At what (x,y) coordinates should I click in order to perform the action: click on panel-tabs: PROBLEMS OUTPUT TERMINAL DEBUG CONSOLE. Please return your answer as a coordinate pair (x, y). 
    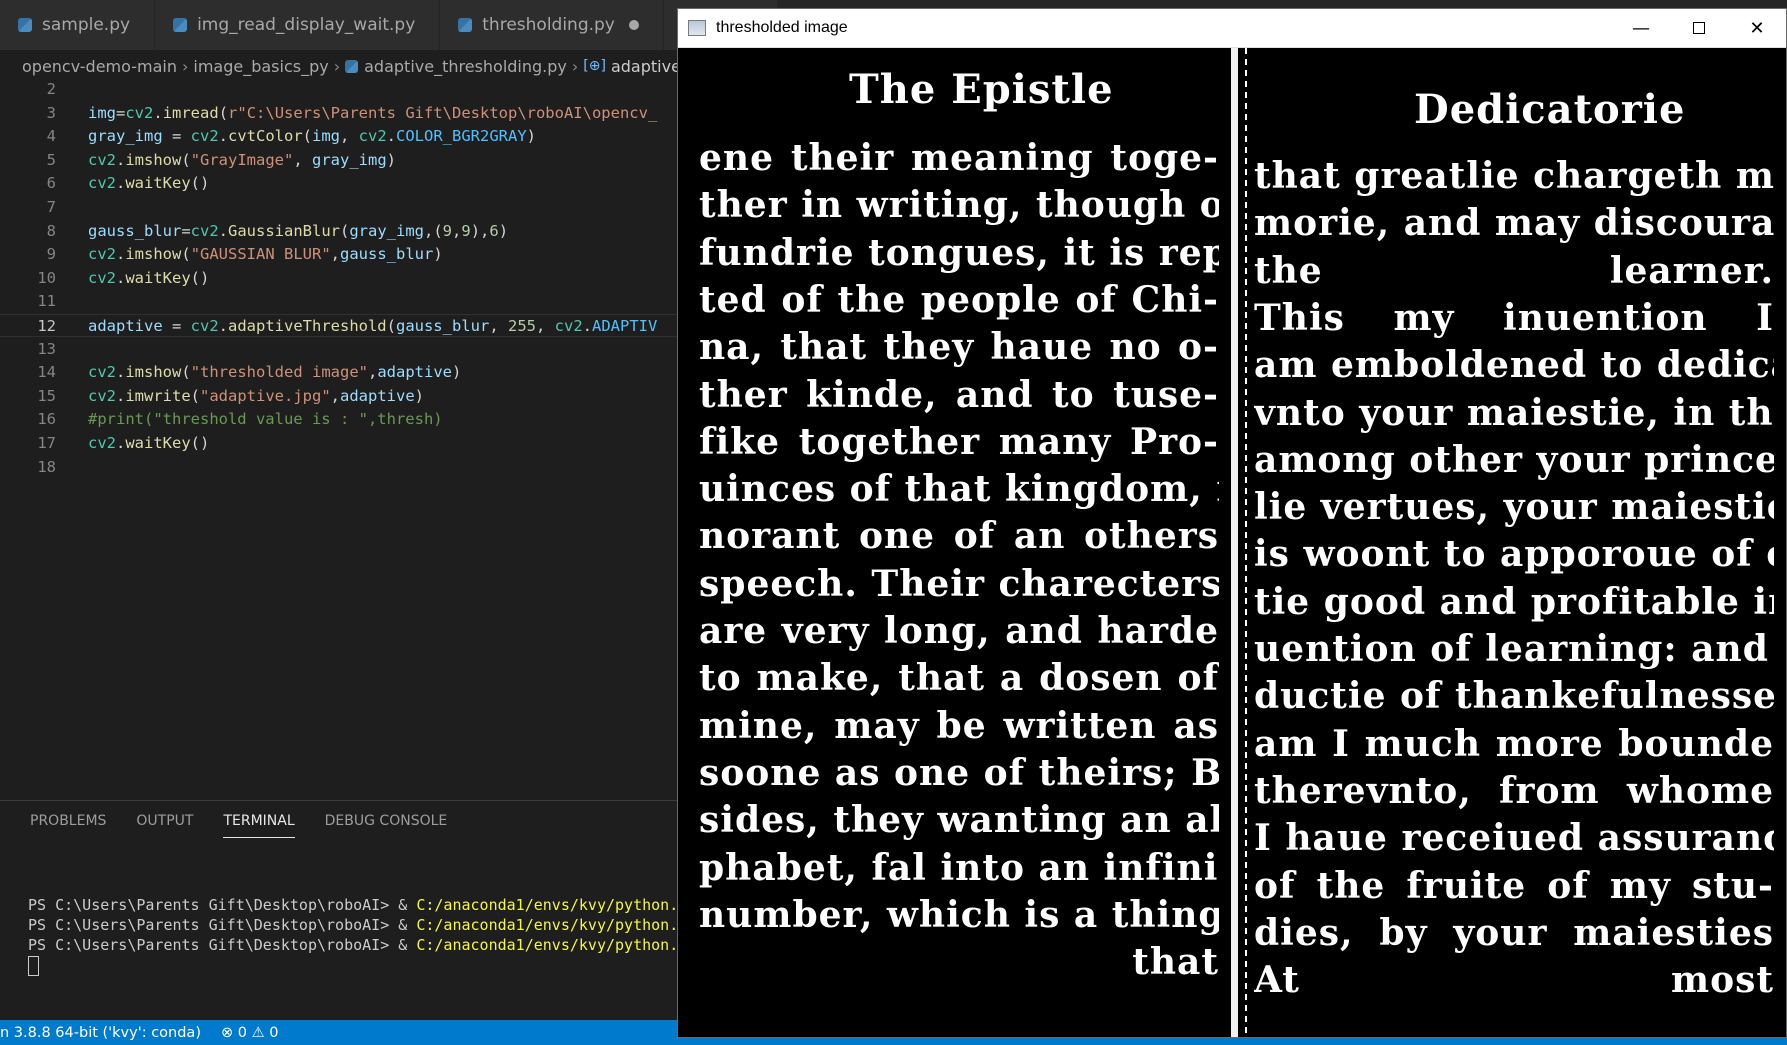
    Looking at the image, I should click on (238, 825).